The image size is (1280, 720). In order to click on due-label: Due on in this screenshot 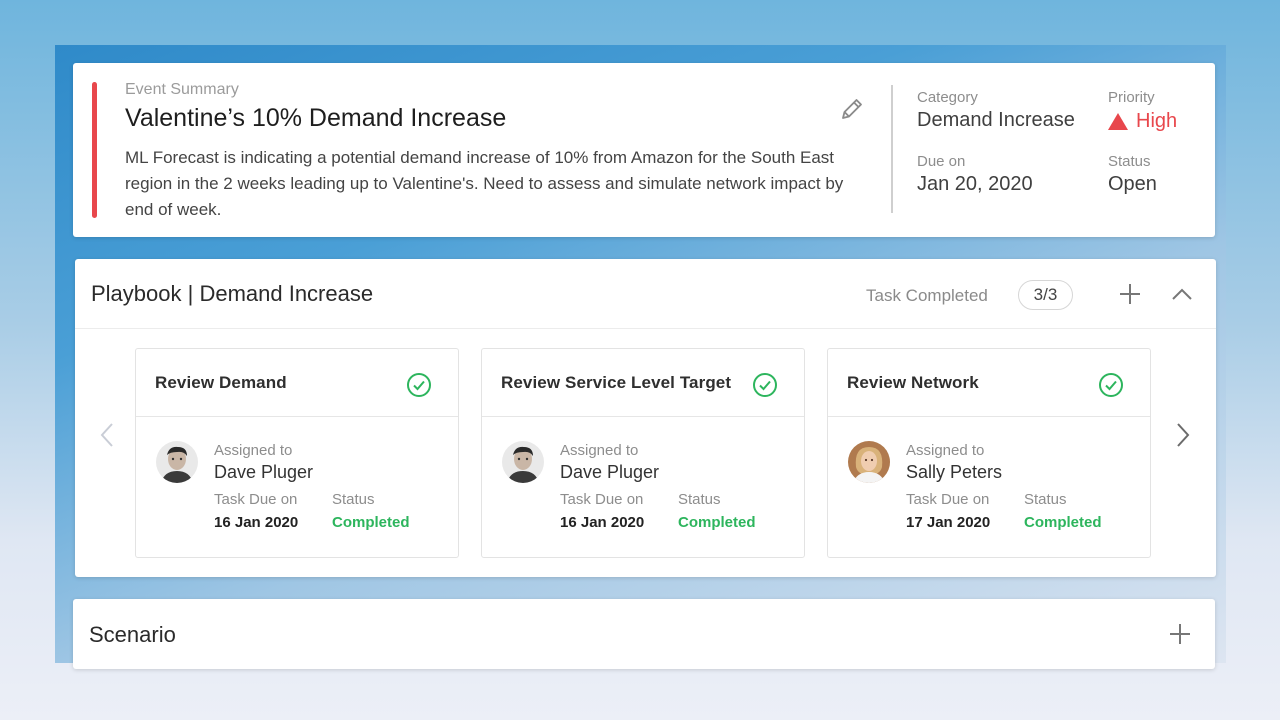, I will do `click(941, 161)`.